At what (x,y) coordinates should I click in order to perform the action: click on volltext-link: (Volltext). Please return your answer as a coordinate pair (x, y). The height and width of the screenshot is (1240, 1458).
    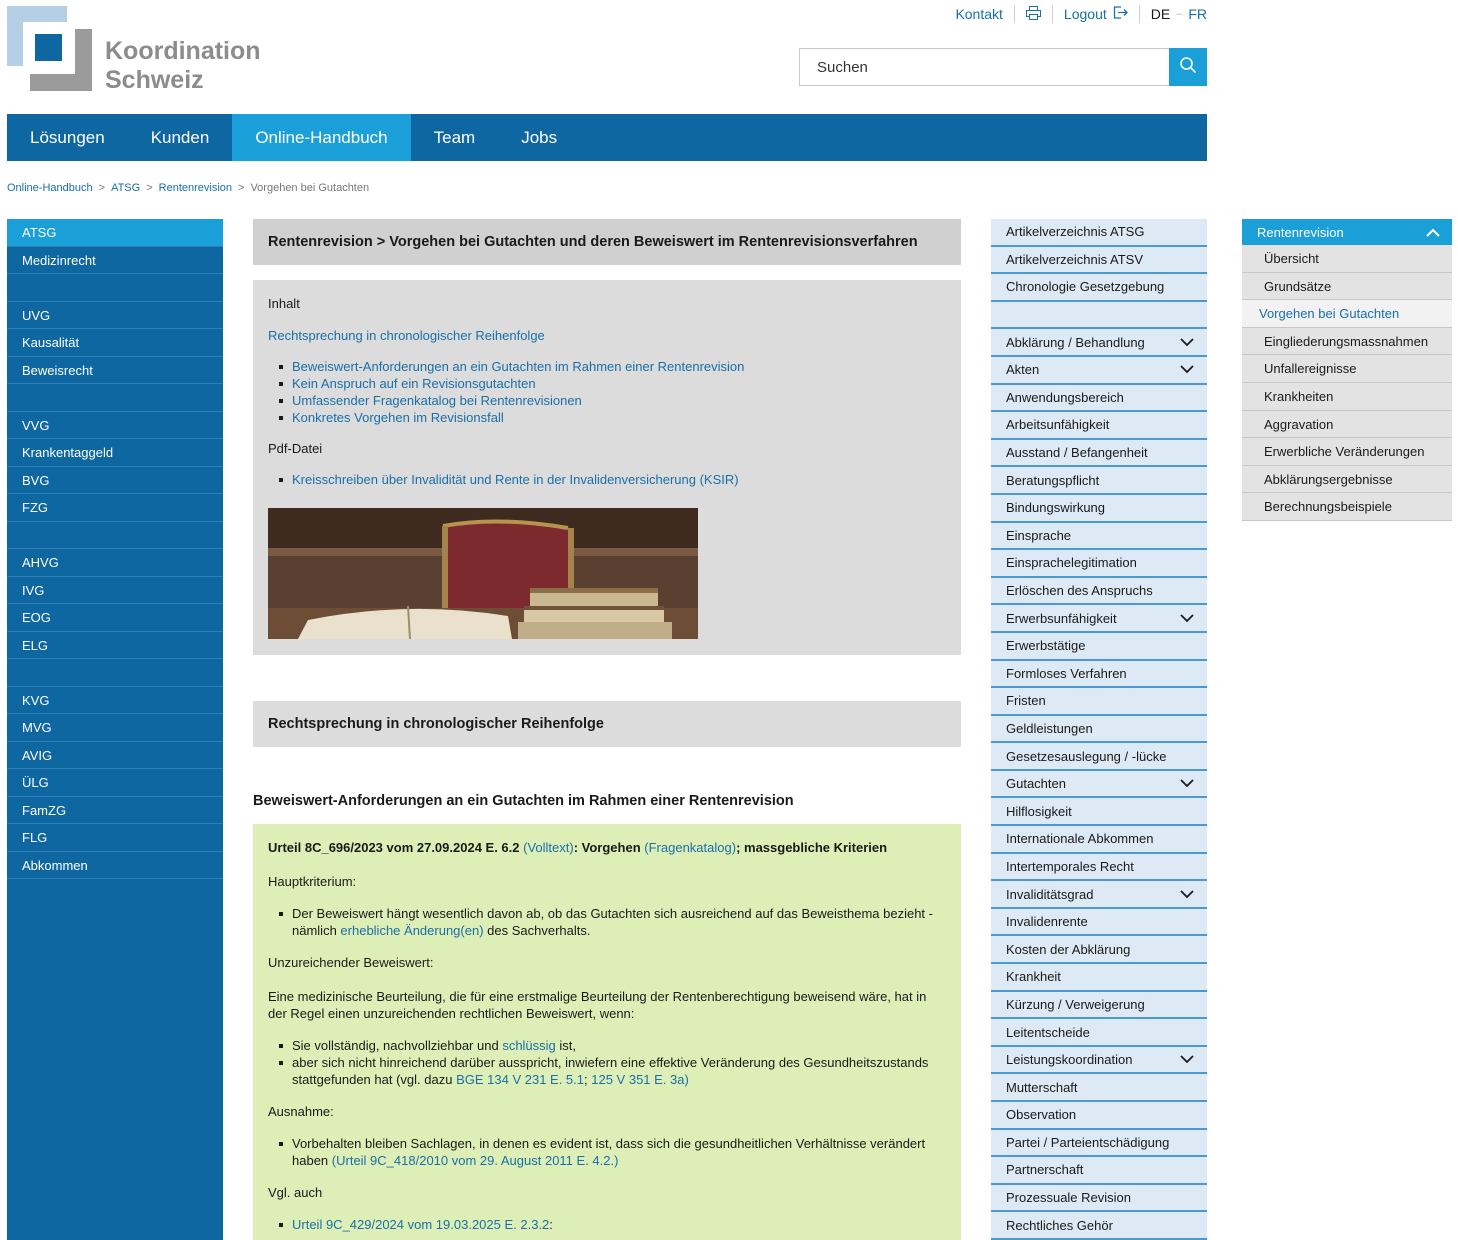
    Looking at the image, I should click on (548, 847).